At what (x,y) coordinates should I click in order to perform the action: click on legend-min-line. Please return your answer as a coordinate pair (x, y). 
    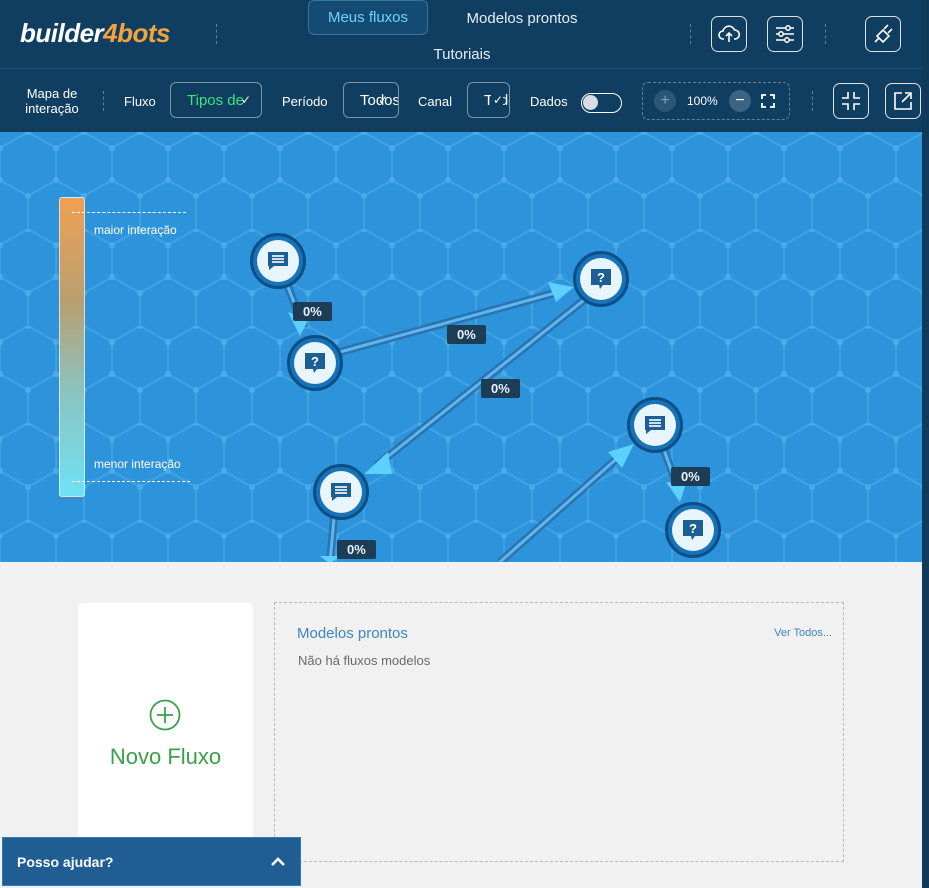
    Looking at the image, I should click on (131, 481).